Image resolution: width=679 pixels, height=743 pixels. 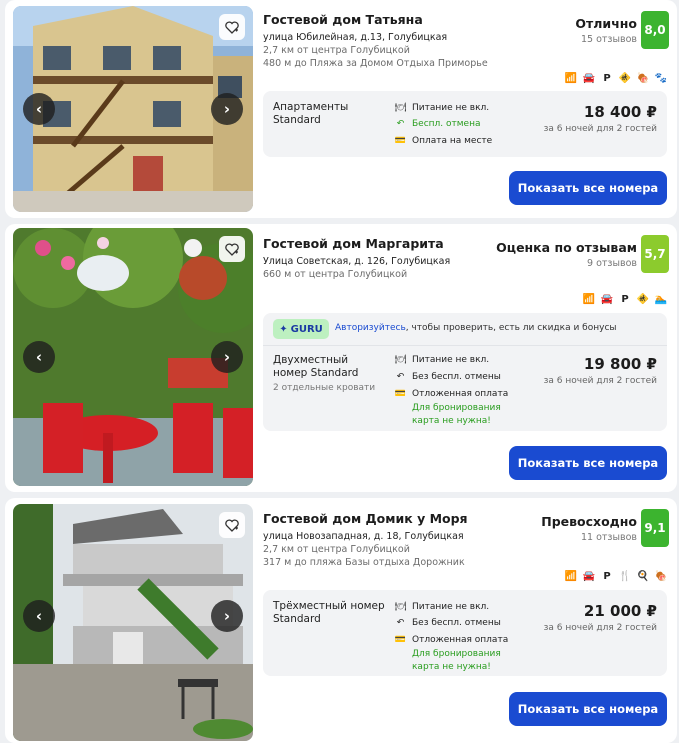 What do you see at coordinates (353, 243) in the screenshot?
I see `hotel-name: Гостевой дом Маргарита` at bounding box center [353, 243].